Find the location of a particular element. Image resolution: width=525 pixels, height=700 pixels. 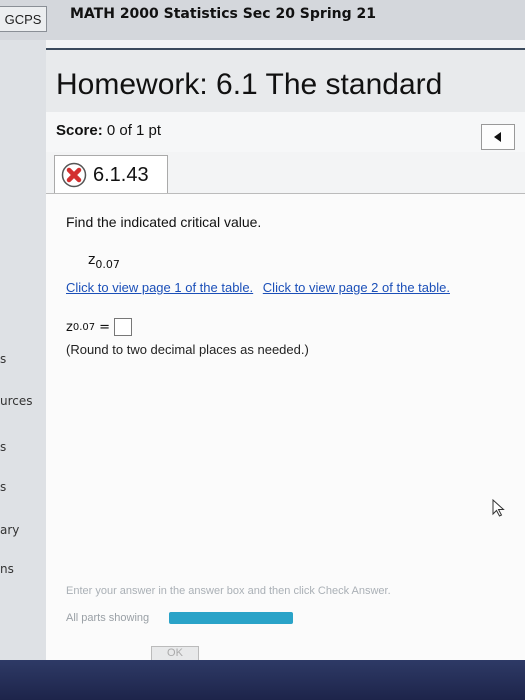

parts-showing-label: All parts showing is located at coordinates (108, 618).